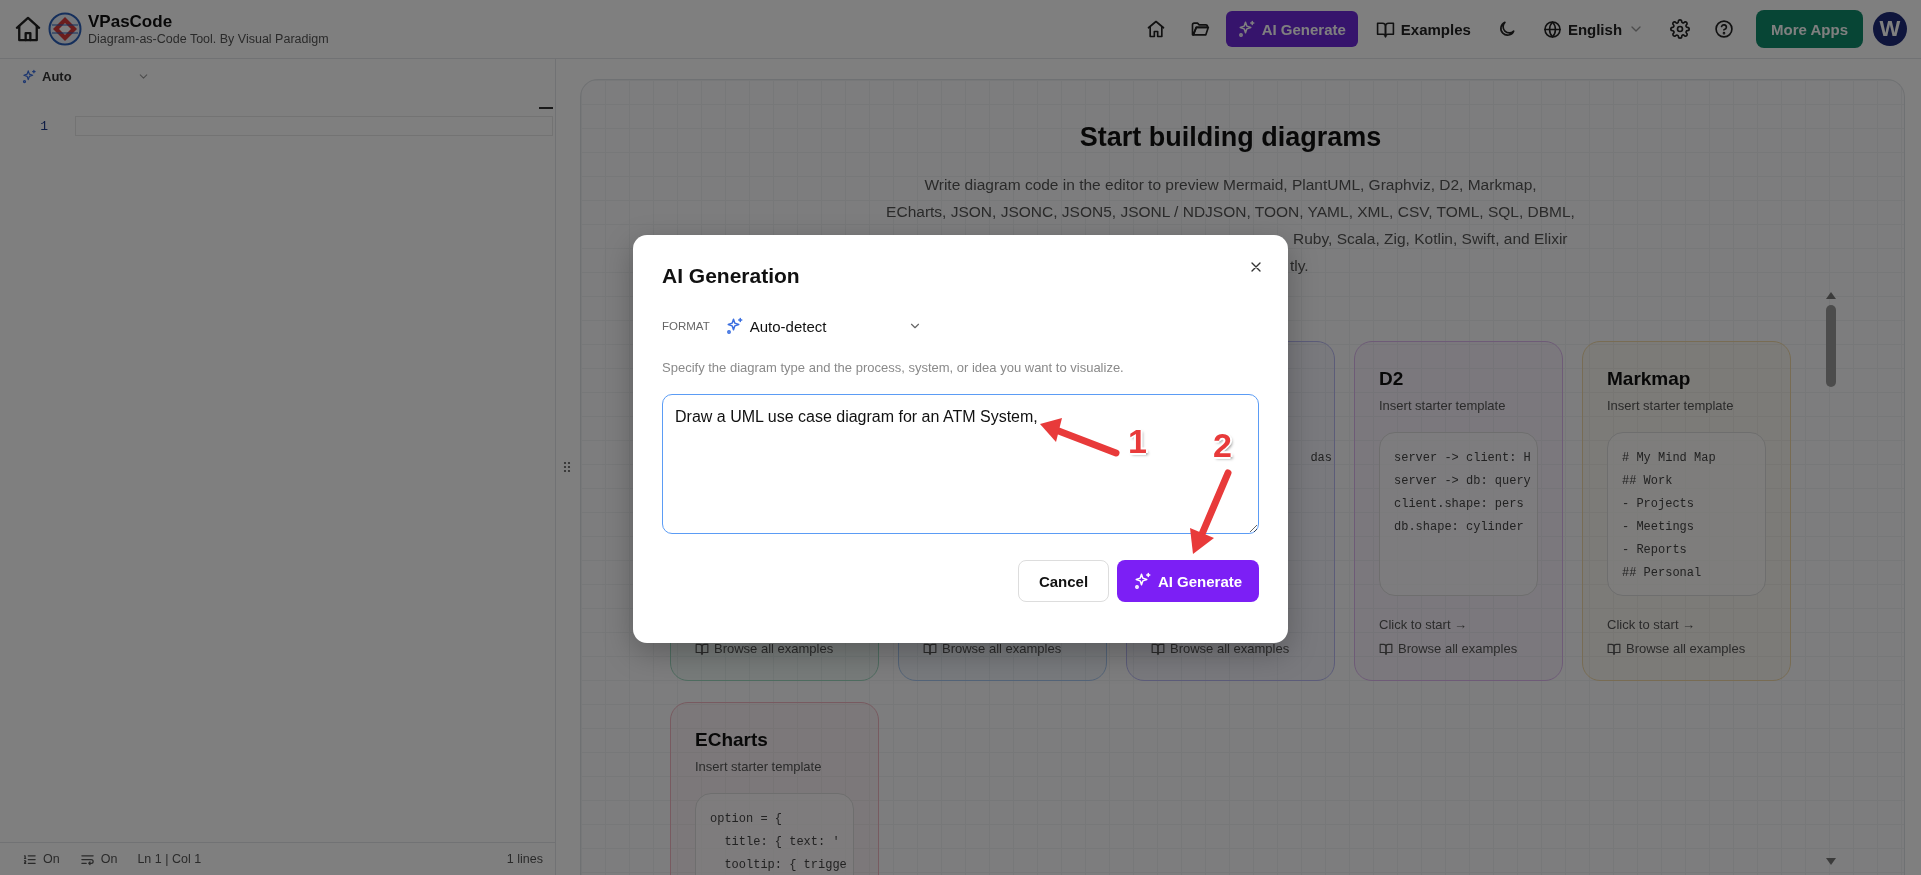 This screenshot has width=1921, height=875. What do you see at coordinates (1658, 504) in the screenshot?
I see `code-line: - Projects` at bounding box center [1658, 504].